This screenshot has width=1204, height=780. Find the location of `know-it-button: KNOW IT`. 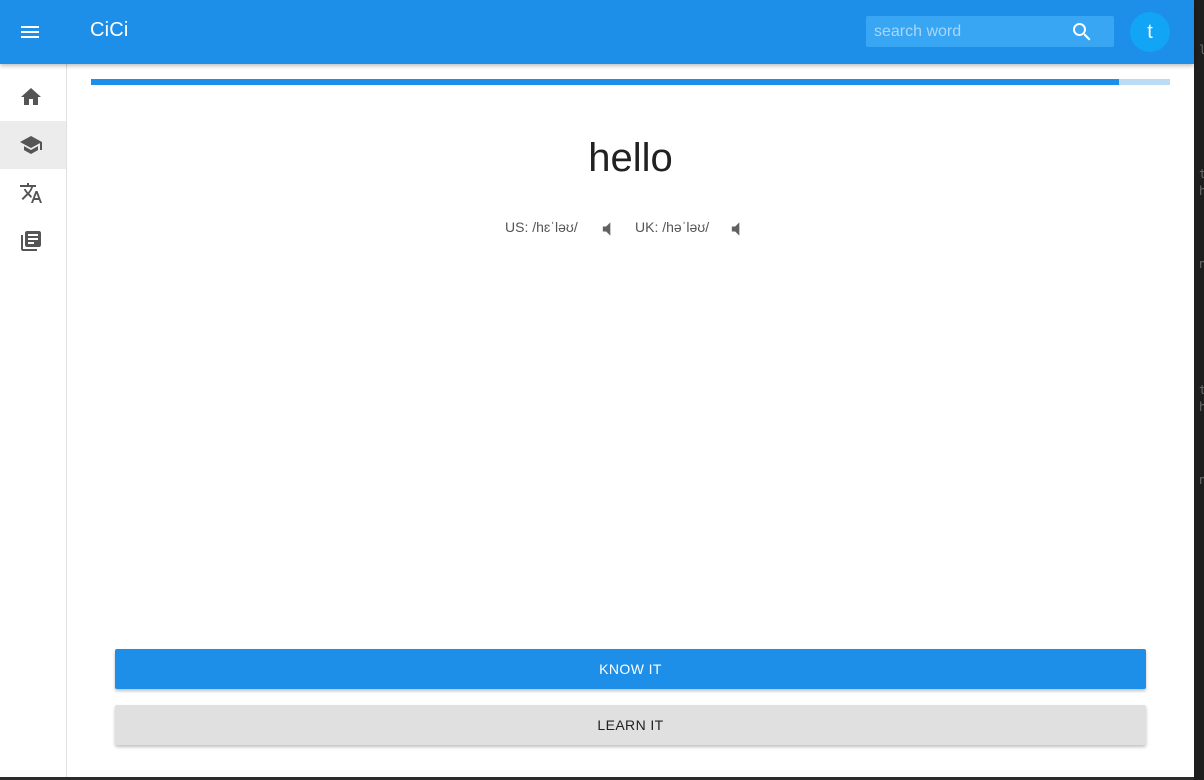

know-it-button: KNOW IT is located at coordinates (630, 669).